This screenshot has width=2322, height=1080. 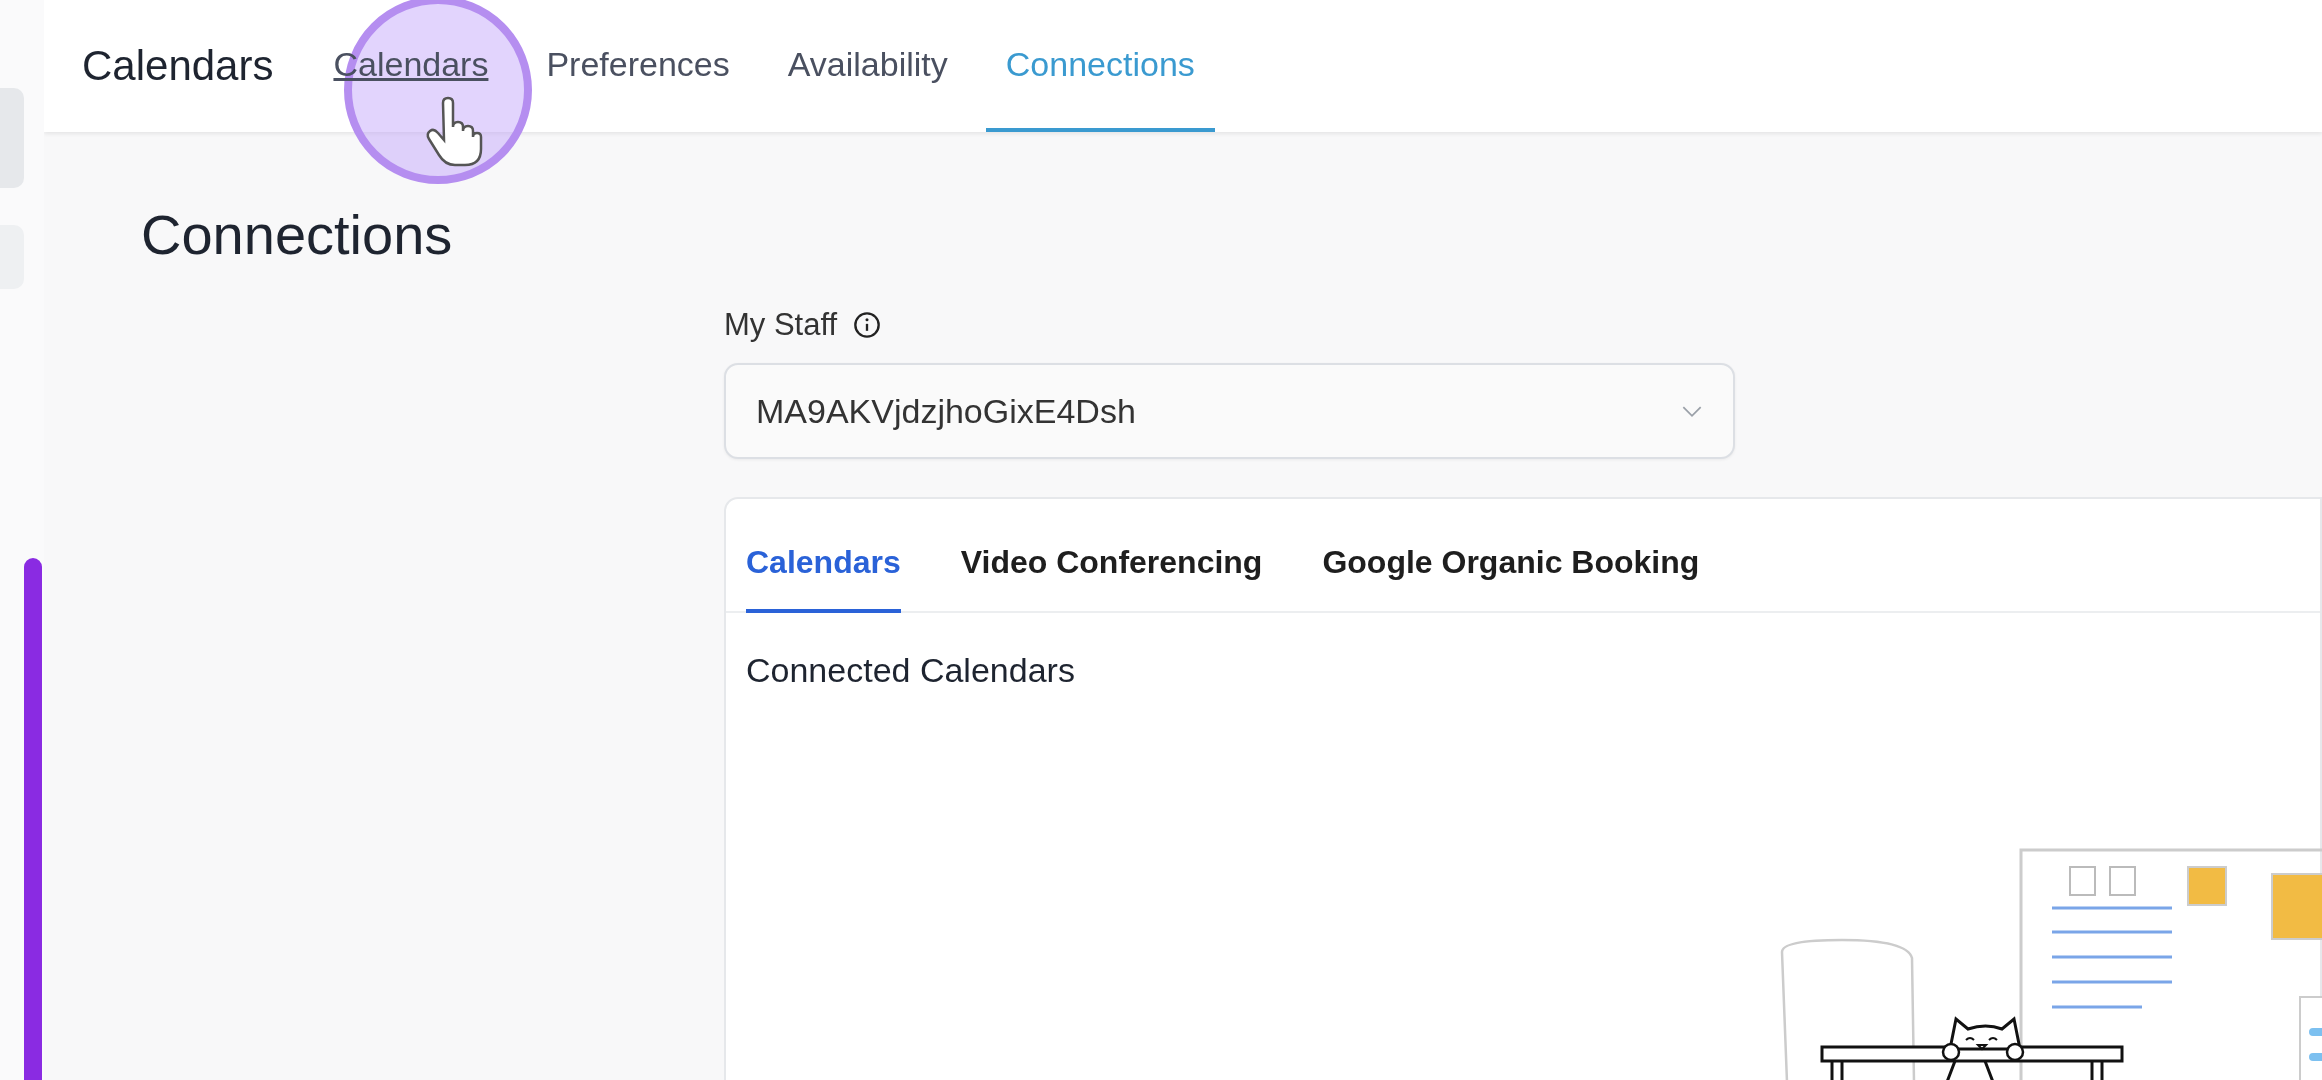 I want to click on staff-dropdown: MA9AKVjdzjhoGixE4Dsh, so click(x=1229, y=411).